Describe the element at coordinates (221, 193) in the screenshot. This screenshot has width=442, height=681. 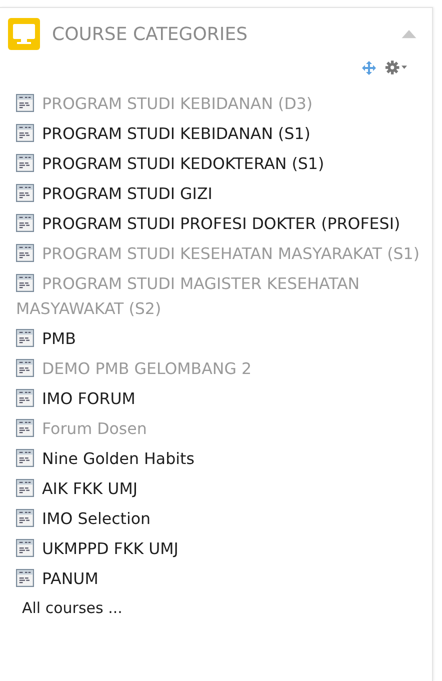
I see `category-link: PROGRAM STUDI GIZI` at that location.